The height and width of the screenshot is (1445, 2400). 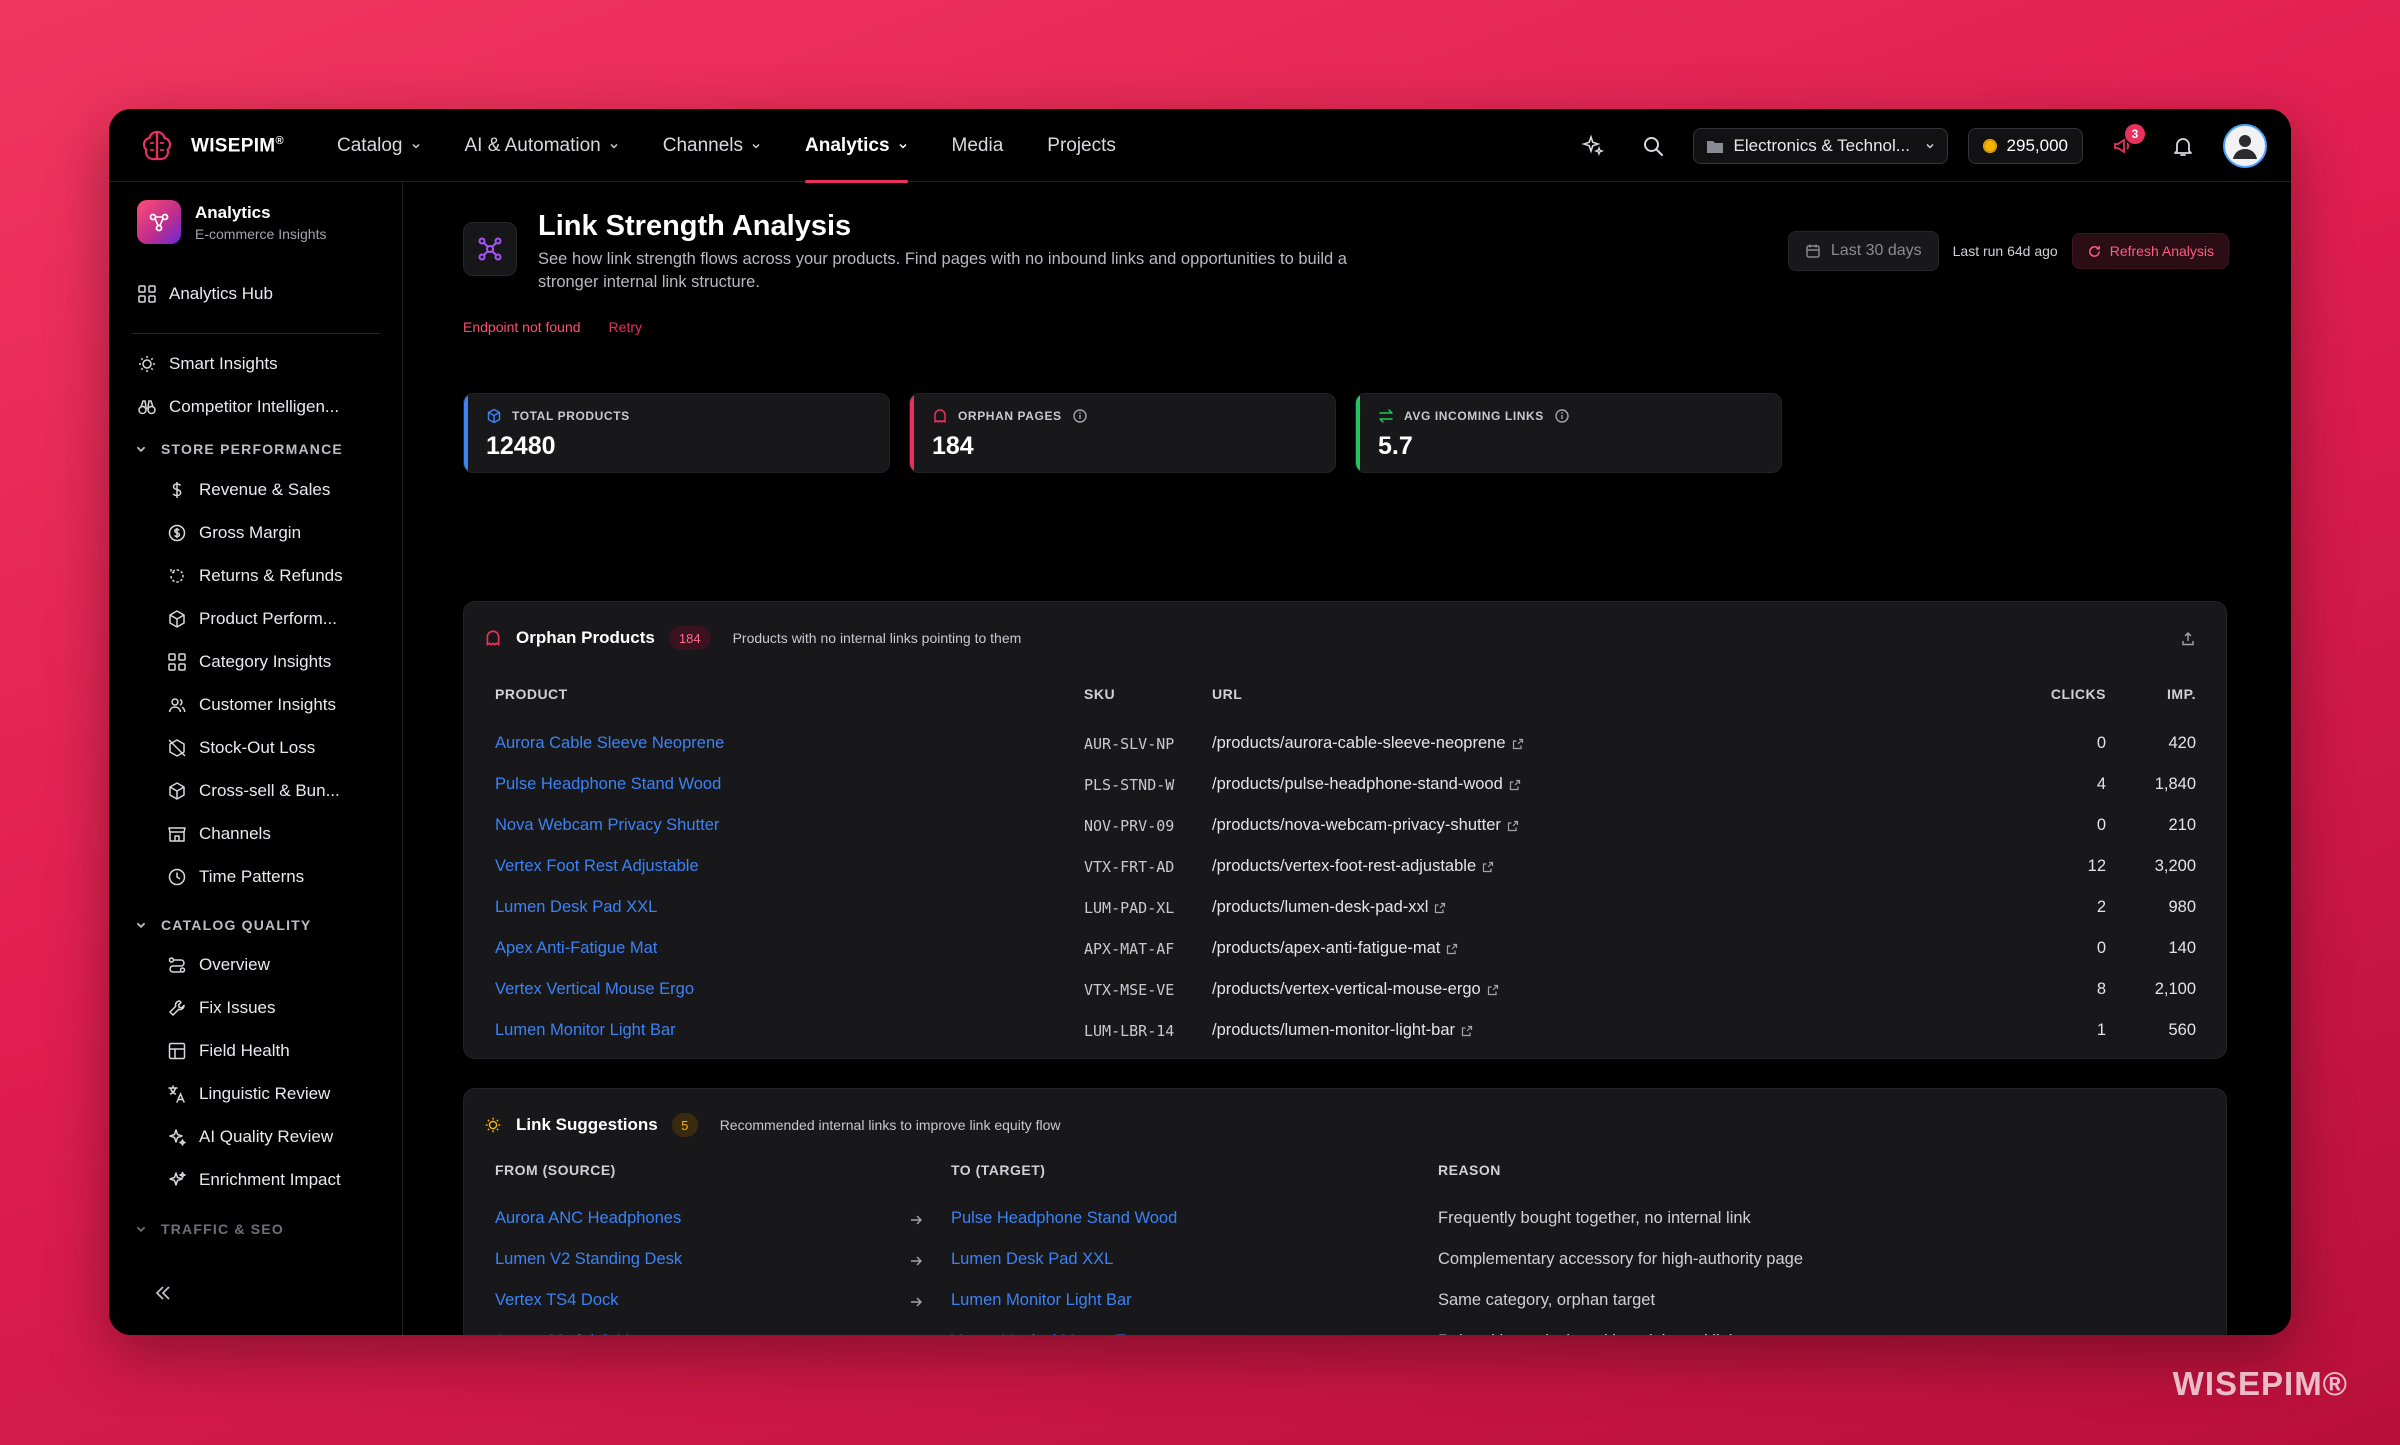 I want to click on source-link: Aurora ANC Headphones, so click(x=588, y=1218).